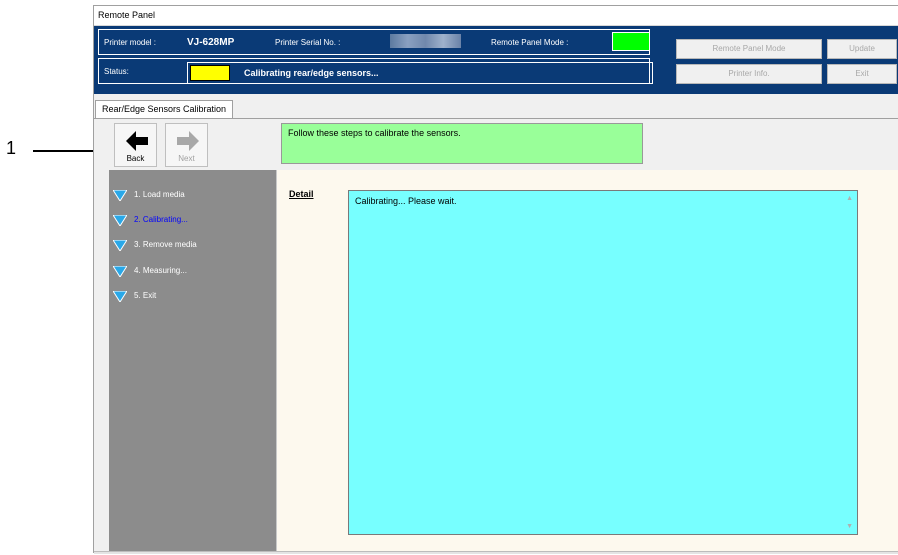 This screenshot has height=555, width=898. I want to click on remote-panel-mode-indicator, so click(631, 41).